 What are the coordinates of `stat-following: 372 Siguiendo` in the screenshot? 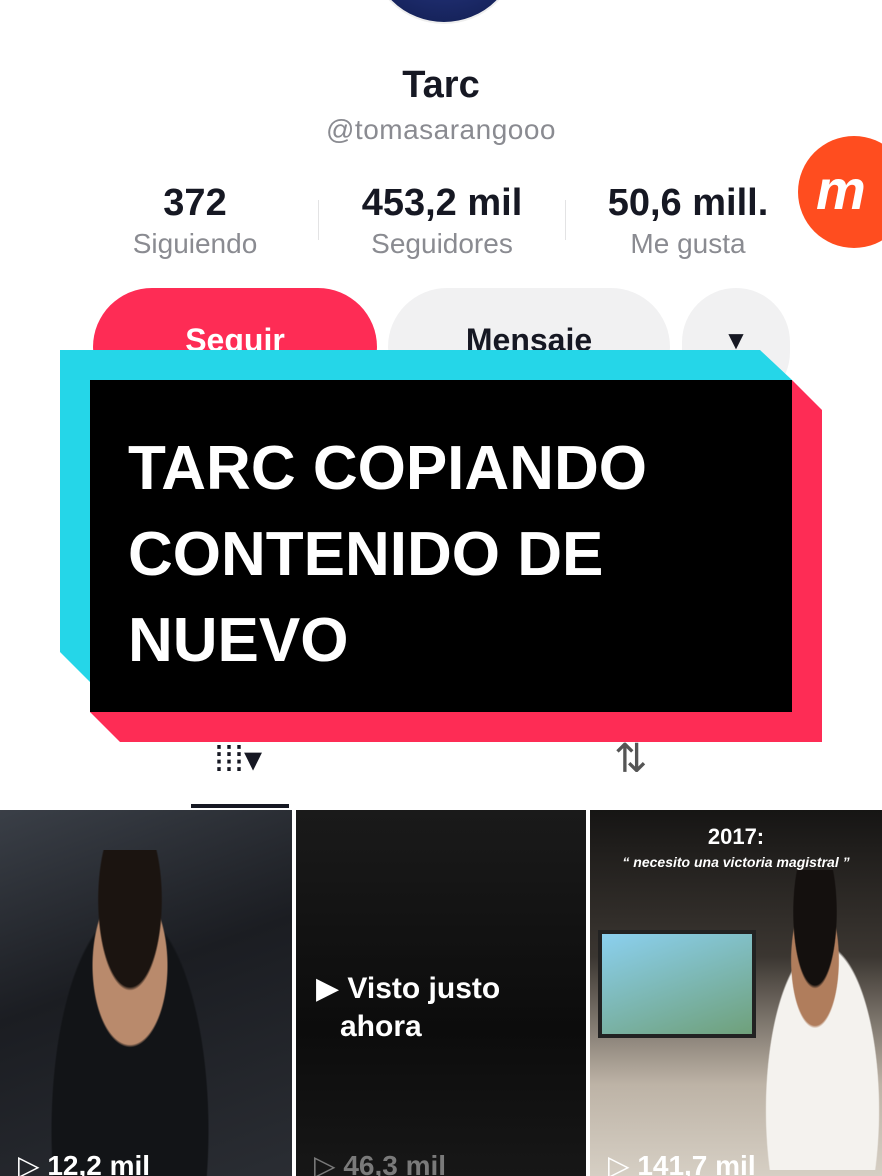 It's located at (195, 223).